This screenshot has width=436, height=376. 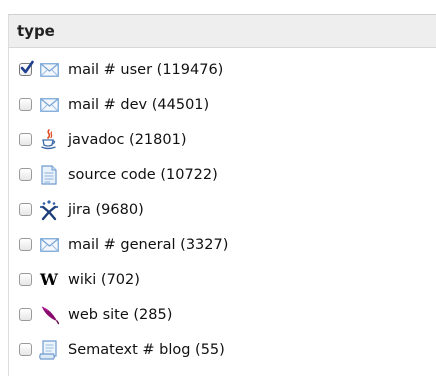 What do you see at coordinates (222, 279) in the screenshot?
I see `facet-item-wiki: W wiki (702)` at bounding box center [222, 279].